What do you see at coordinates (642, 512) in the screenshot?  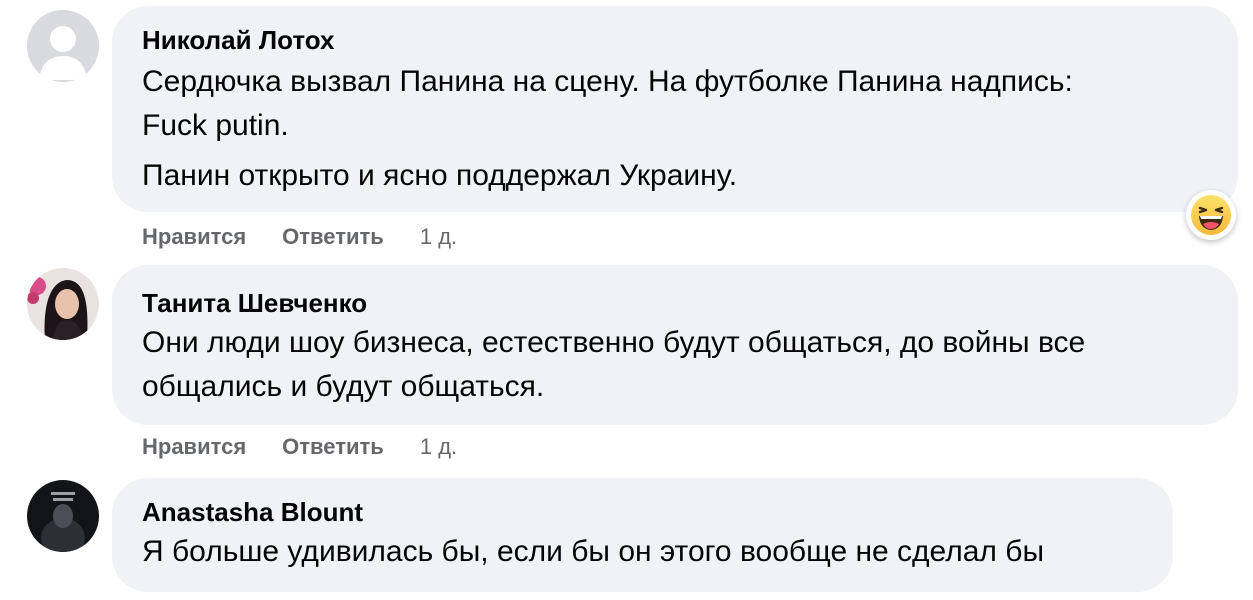 I see `comment-author: Anastasha Blount` at bounding box center [642, 512].